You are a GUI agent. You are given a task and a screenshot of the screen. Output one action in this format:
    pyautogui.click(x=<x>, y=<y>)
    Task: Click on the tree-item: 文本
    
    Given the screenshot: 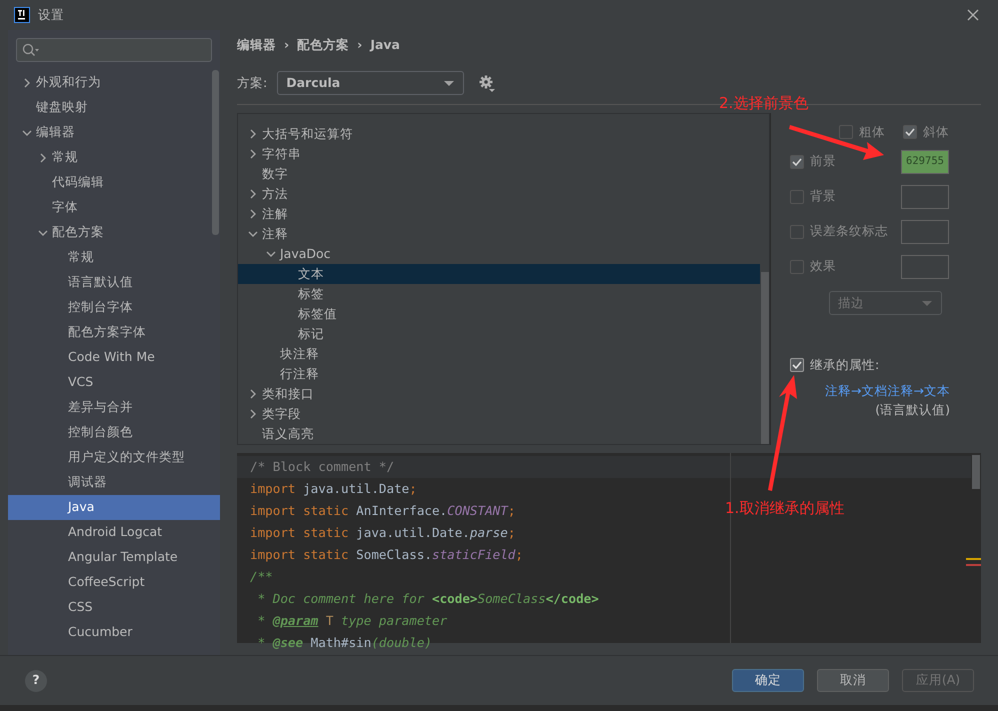 What is the action you would take?
    pyautogui.click(x=499, y=274)
    